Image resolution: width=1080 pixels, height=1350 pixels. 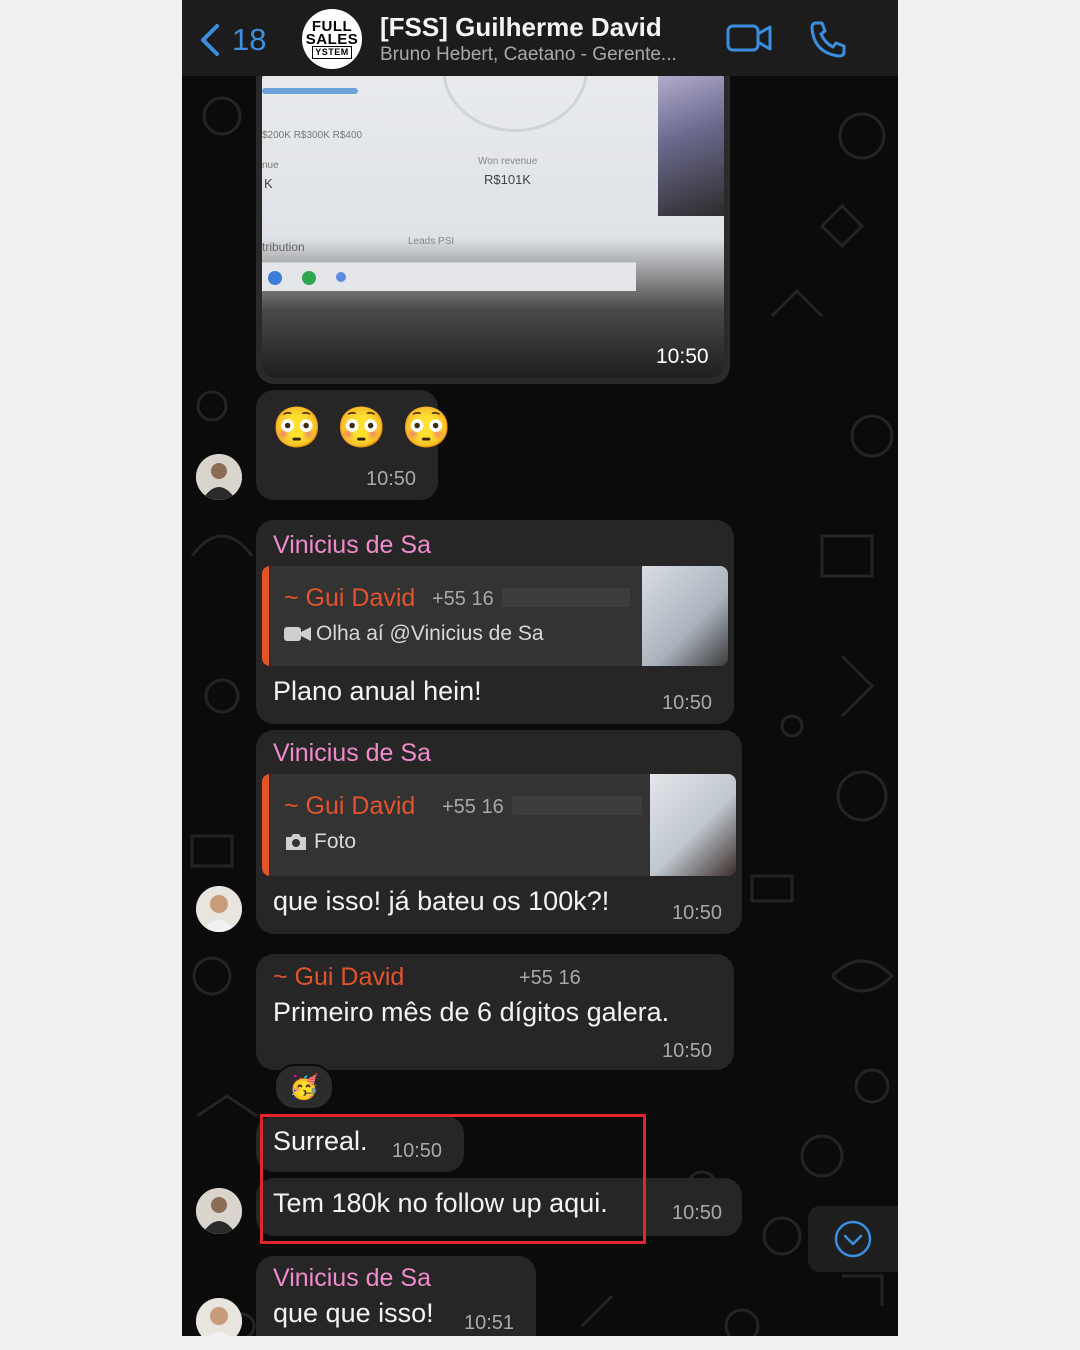 What do you see at coordinates (691, 141) in the screenshot?
I see `screen-edge-photo` at bounding box center [691, 141].